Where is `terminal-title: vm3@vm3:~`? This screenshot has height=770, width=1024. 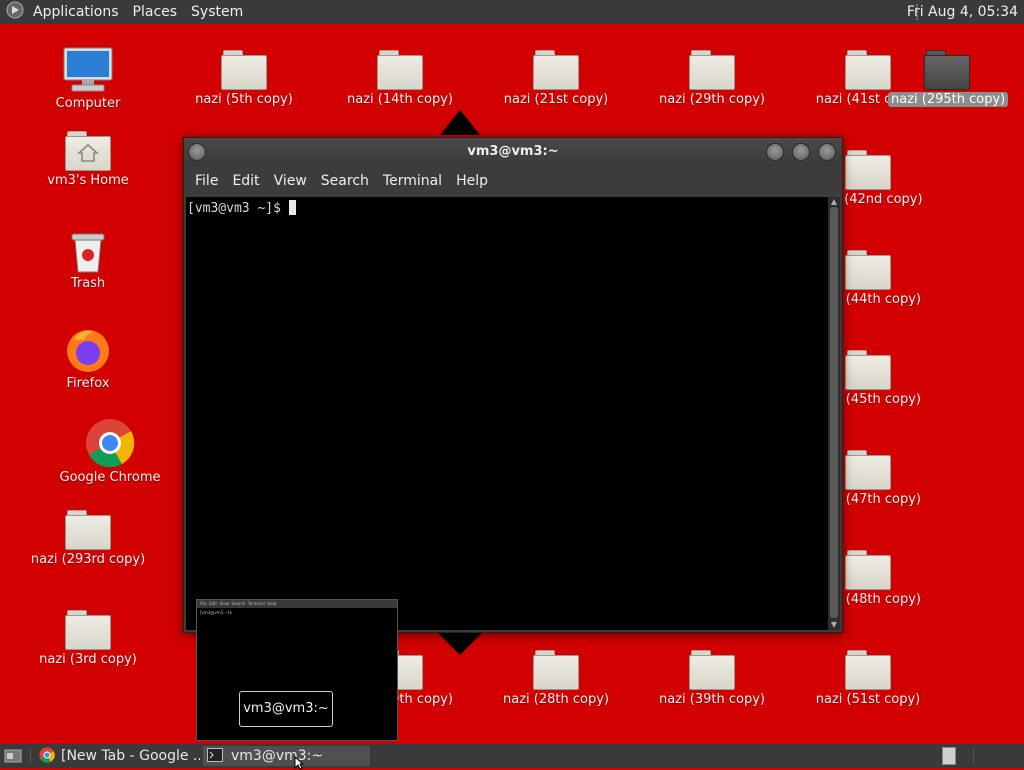 terminal-title: vm3@vm3:~ is located at coordinates (513, 151).